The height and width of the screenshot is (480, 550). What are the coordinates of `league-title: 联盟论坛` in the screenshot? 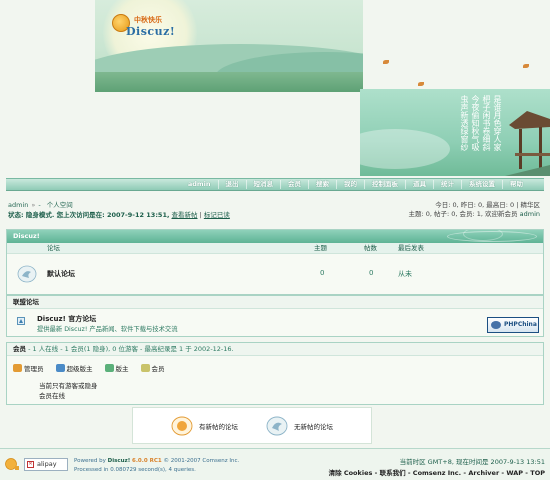 It's located at (26, 302).